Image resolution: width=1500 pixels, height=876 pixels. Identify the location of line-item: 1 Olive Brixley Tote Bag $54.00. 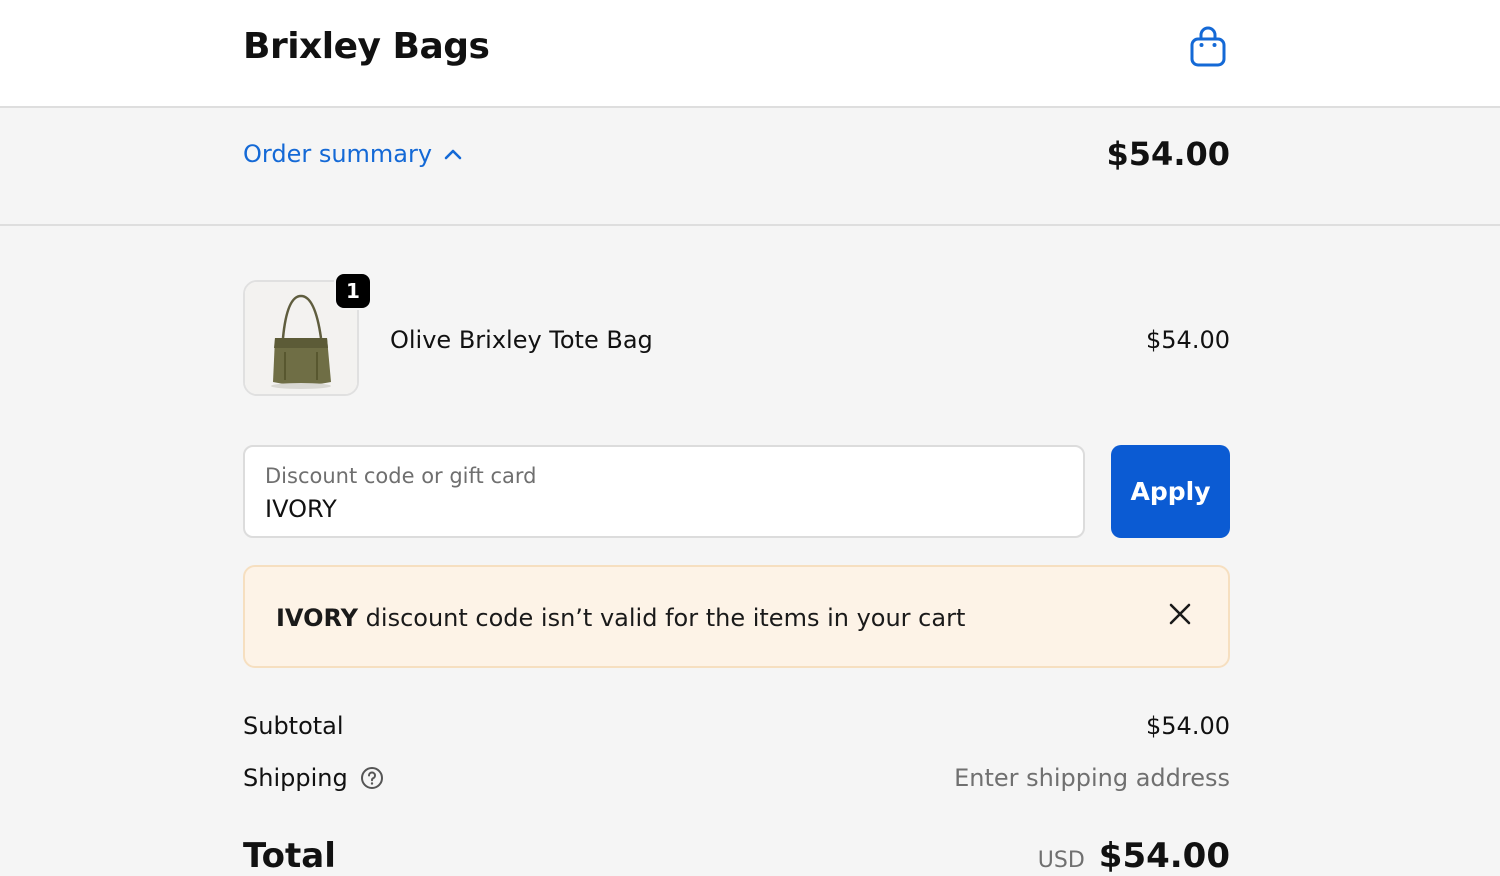
(736, 336).